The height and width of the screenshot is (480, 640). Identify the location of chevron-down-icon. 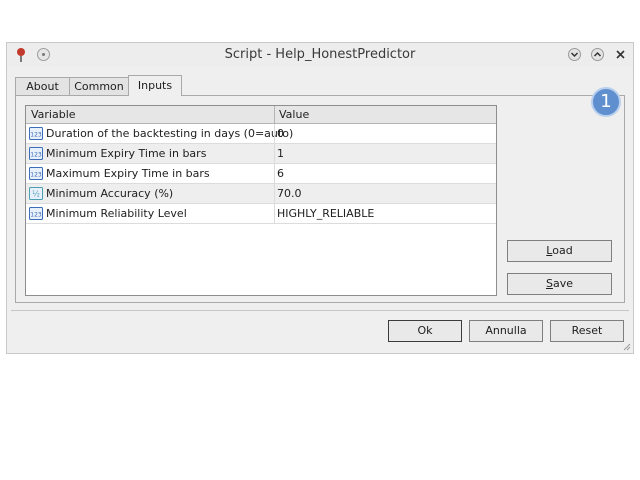
(574, 55).